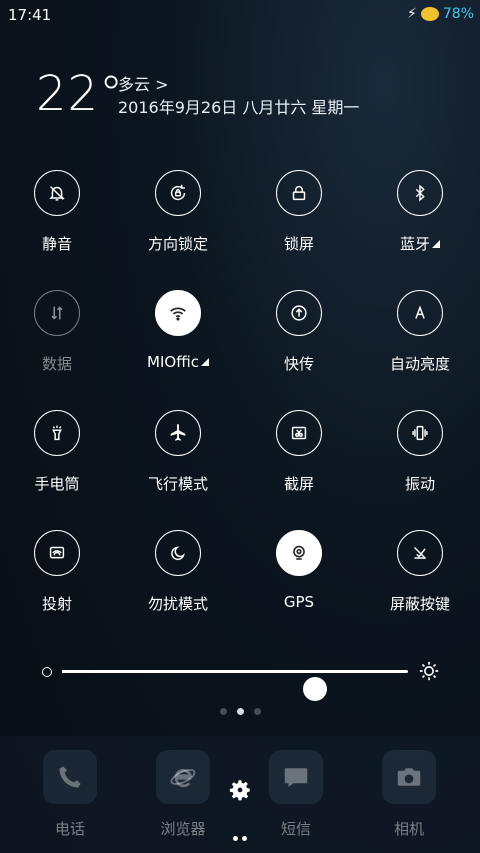 The width and height of the screenshot is (480, 853). I want to click on toggle-block-keys: 屏蔽按键, so click(422, 580).